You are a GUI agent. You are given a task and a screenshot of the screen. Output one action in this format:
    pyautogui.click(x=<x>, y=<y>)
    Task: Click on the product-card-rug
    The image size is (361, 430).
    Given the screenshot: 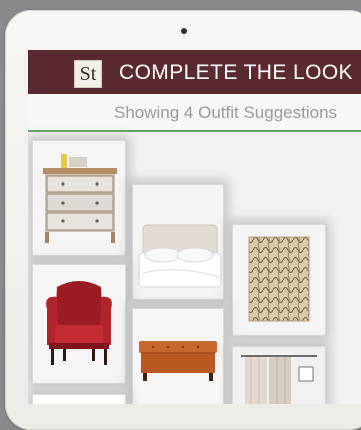 What is the action you would take?
    pyautogui.click(x=279, y=280)
    